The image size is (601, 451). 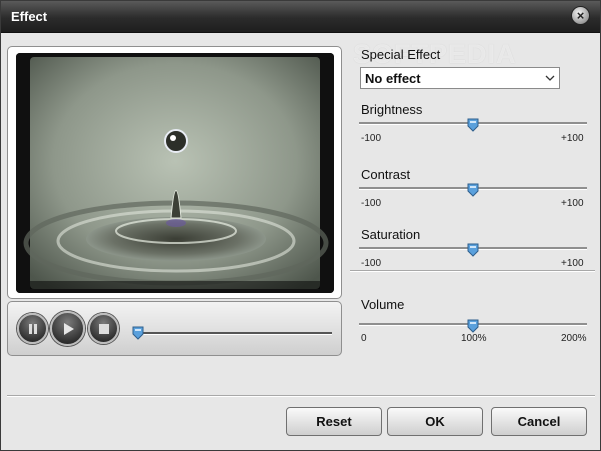 I want to click on playback-controls, so click(x=174, y=328).